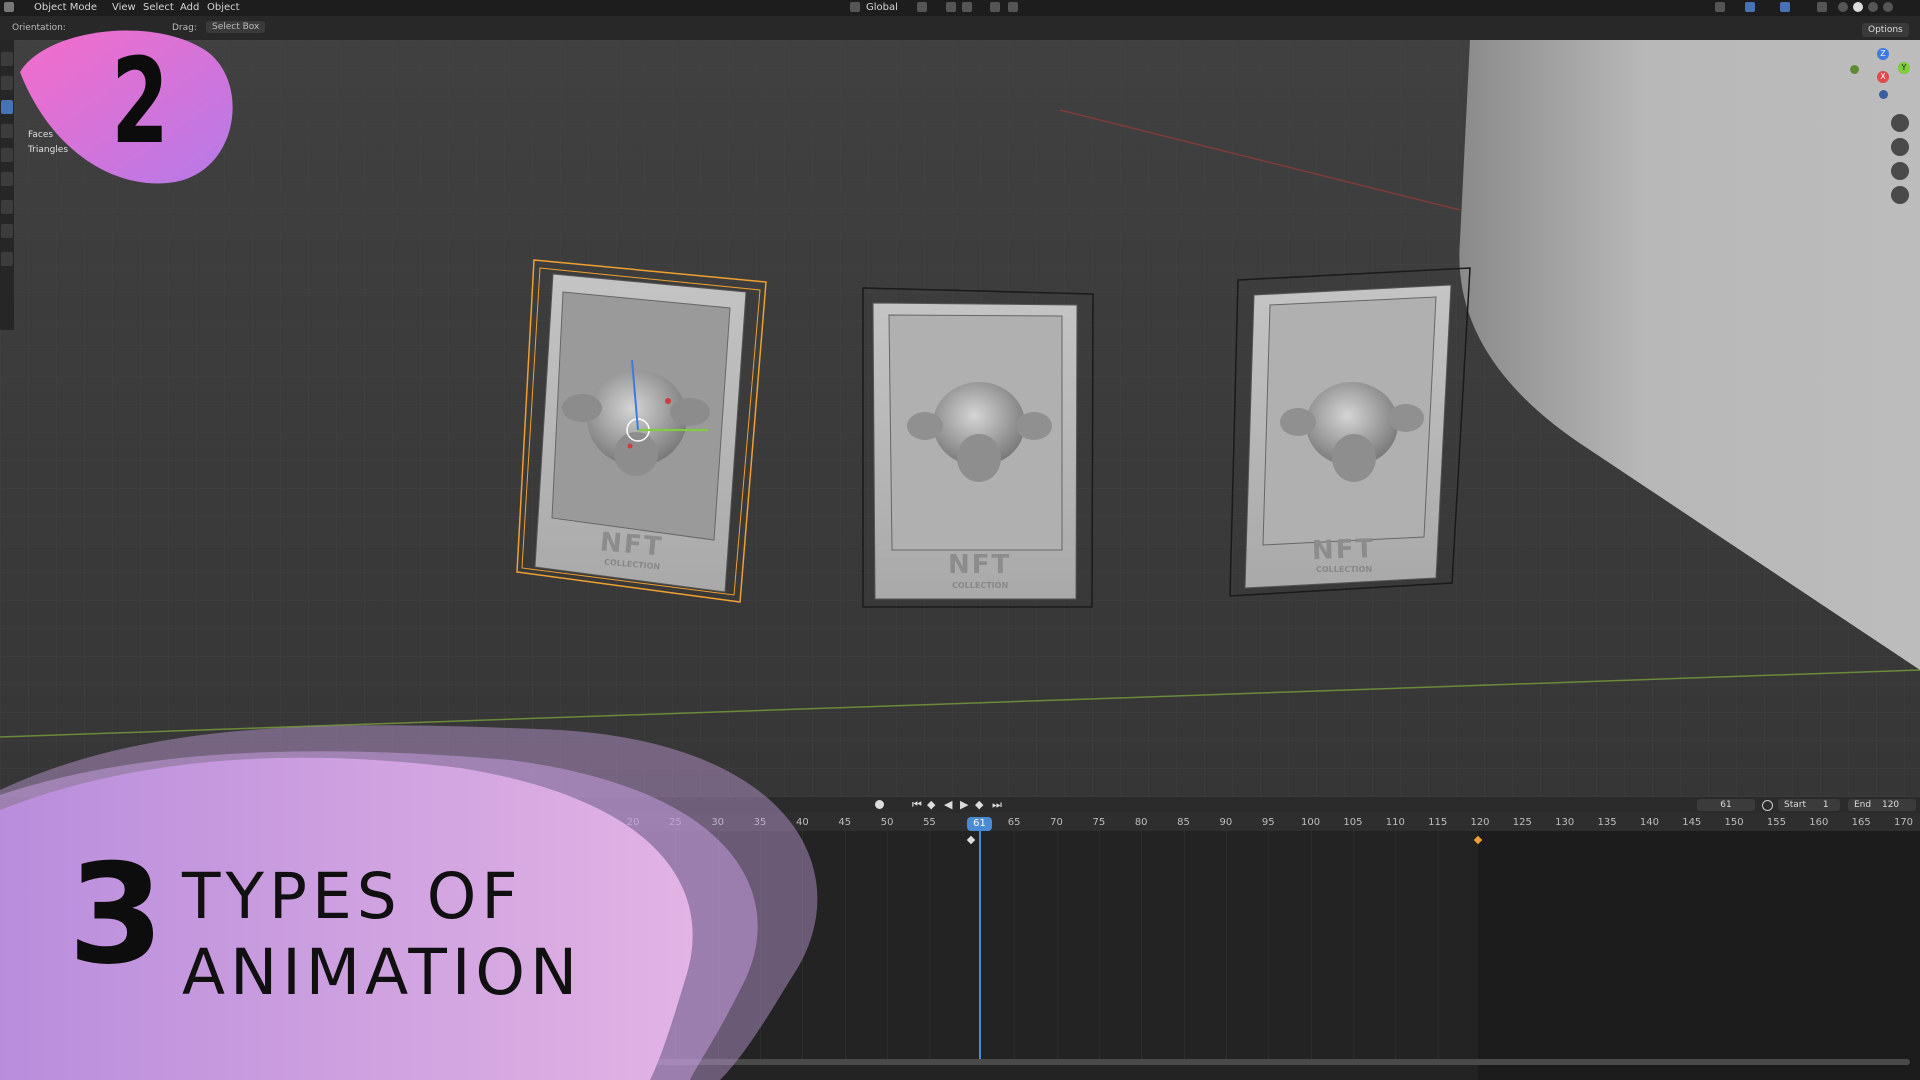 The height and width of the screenshot is (1080, 1920). What do you see at coordinates (116, 914) in the screenshot?
I see `title-number: 3` at bounding box center [116, 914].